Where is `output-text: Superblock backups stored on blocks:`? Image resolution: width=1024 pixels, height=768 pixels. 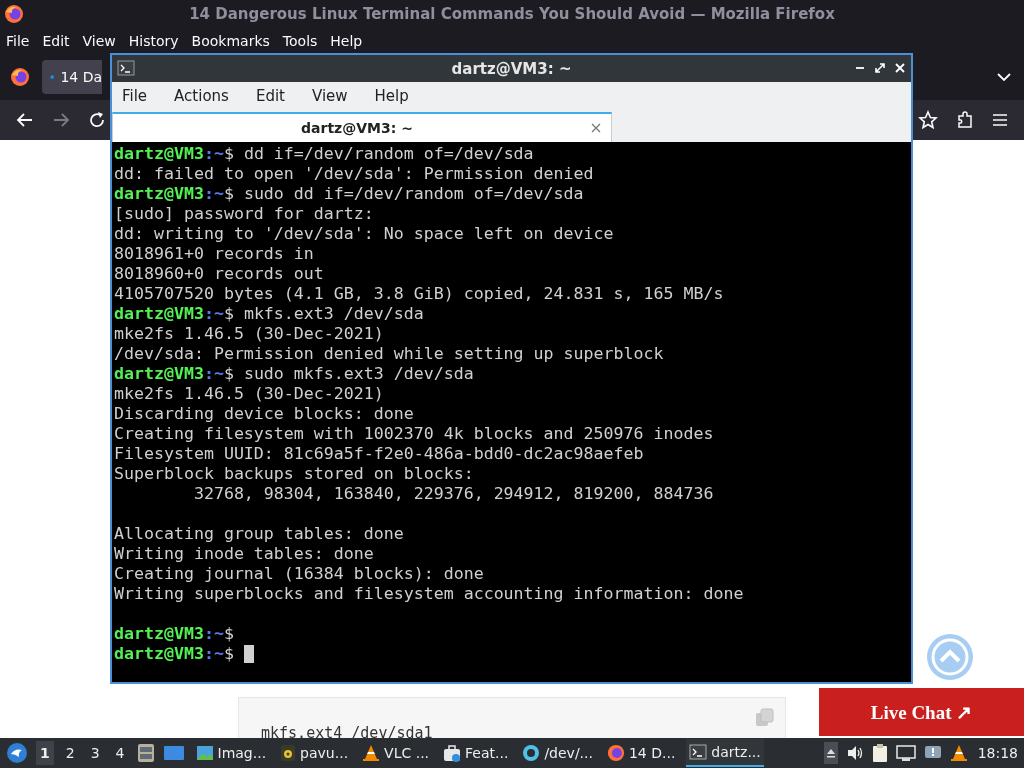
output-text: Superblock backups stored on blocks: is located at coordinates (294, 474).